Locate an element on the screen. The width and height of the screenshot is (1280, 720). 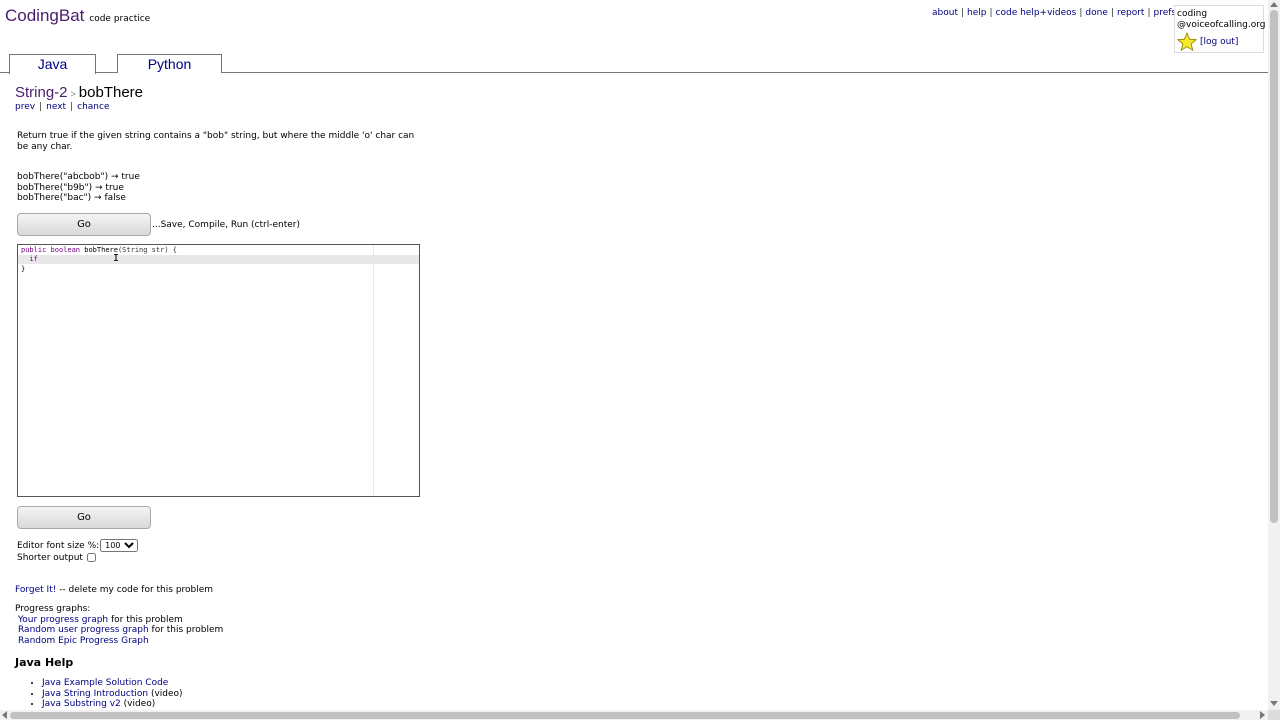
chance-link: chance is located at coordinates (93, 107).